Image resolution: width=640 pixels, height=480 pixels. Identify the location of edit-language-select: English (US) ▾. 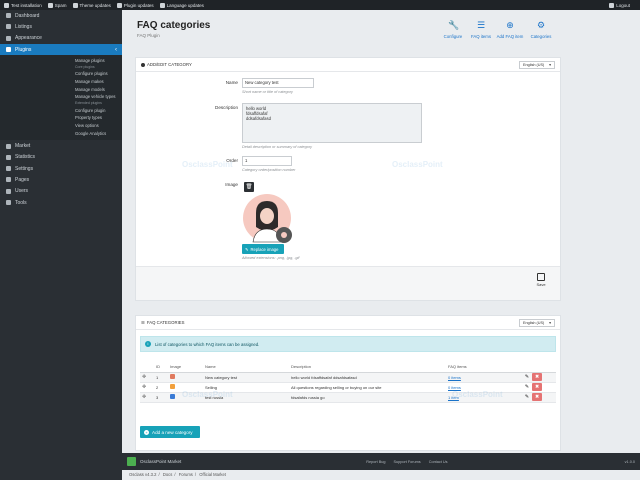
(537, 64).